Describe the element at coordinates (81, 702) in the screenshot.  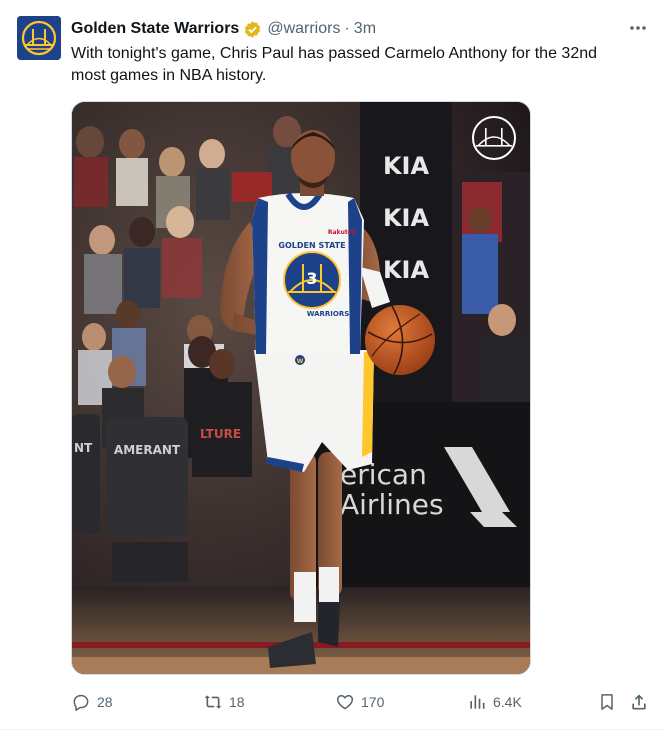
I see `reply-icon` at that location.